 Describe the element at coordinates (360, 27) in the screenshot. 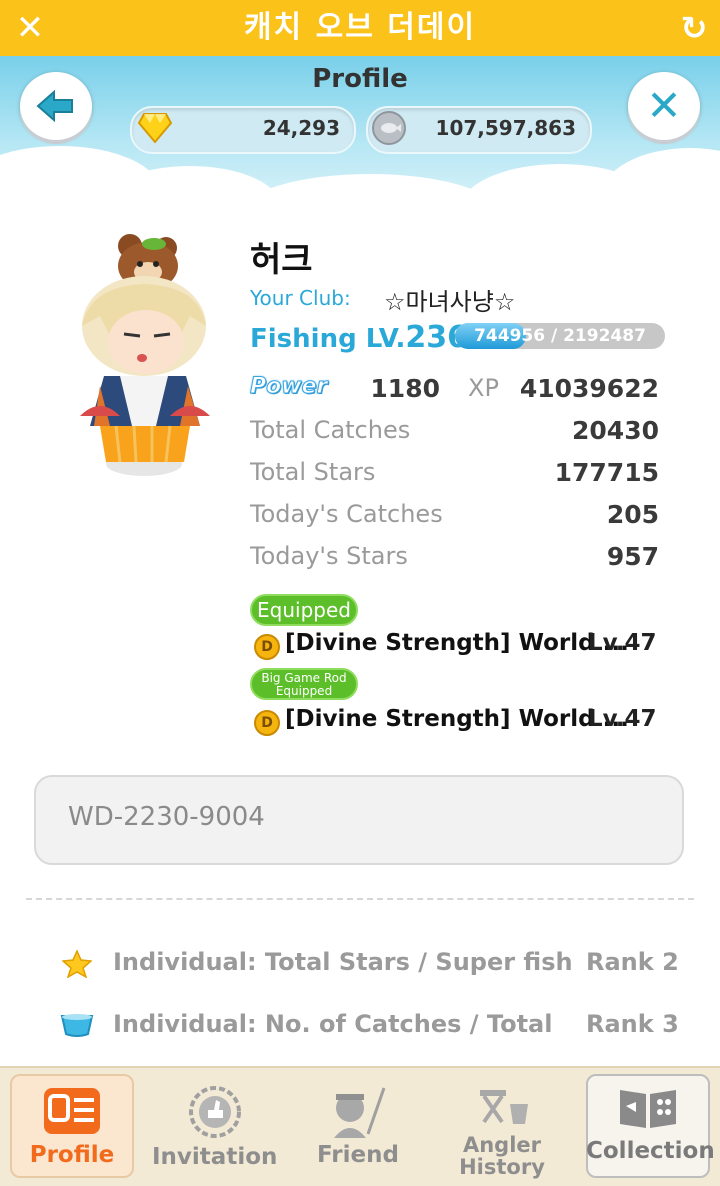

I see `app-title: 캐치 오브 더데이` at that location.